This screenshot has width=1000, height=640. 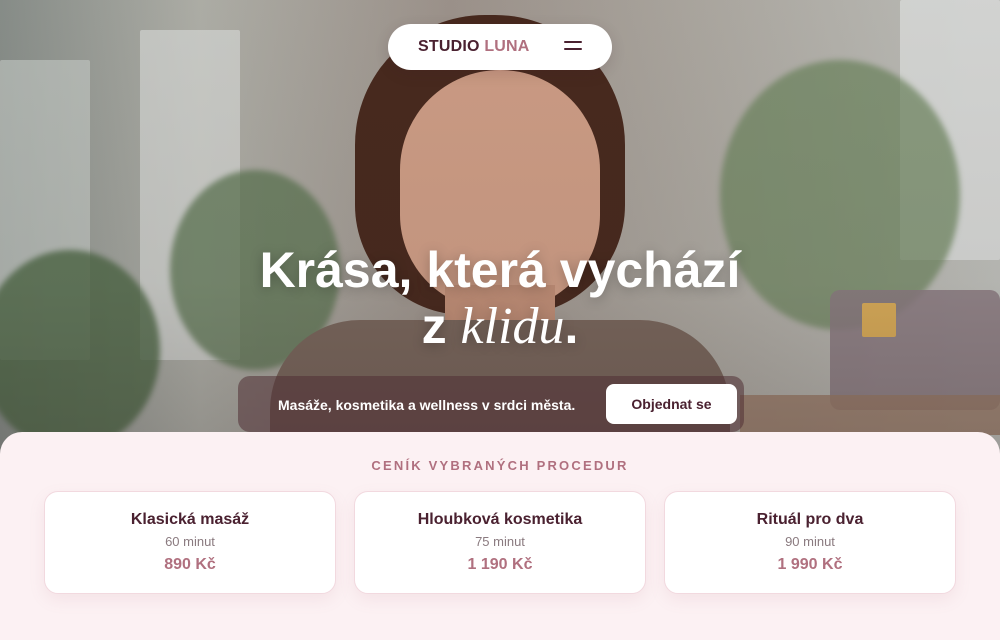 What do you see at coordinates (512, 326) in the screenshot?
I see `headline-line-2-italic: klidu` at bounding box center [512, 326].